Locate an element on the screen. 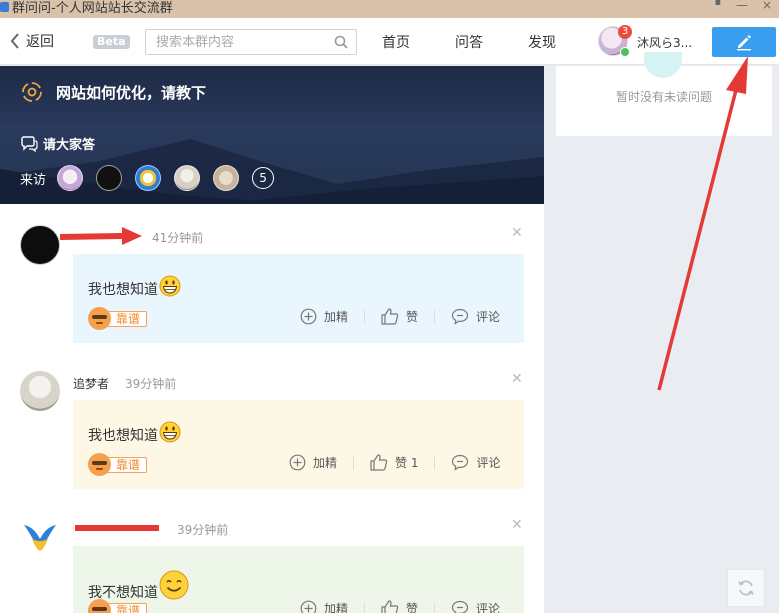 The height and width of the screenshot is (613, 779). answer-prompt: 请大家答 is located at coordinates (57, 143).